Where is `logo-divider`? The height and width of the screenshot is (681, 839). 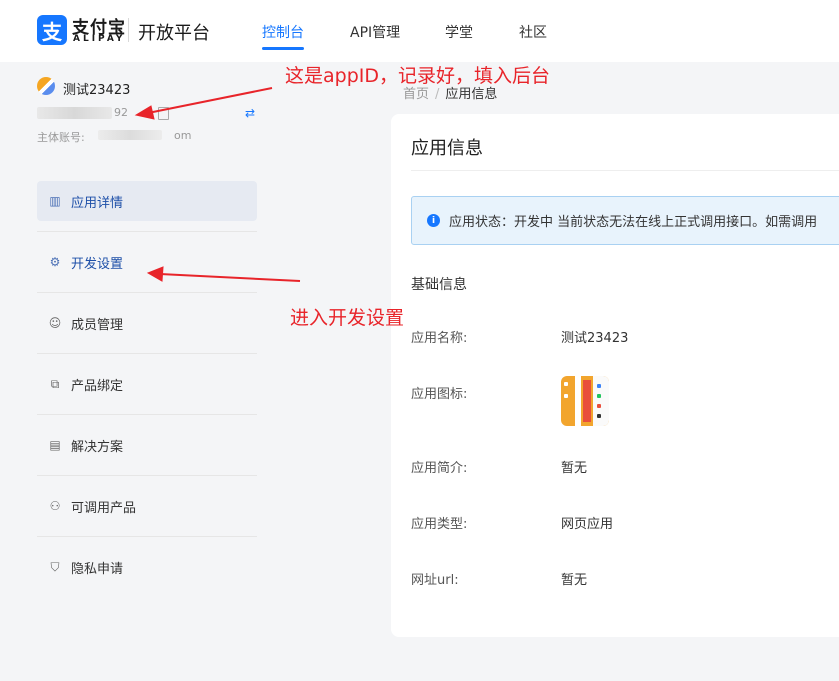 logo-divider is located at coordinates (128, 30).